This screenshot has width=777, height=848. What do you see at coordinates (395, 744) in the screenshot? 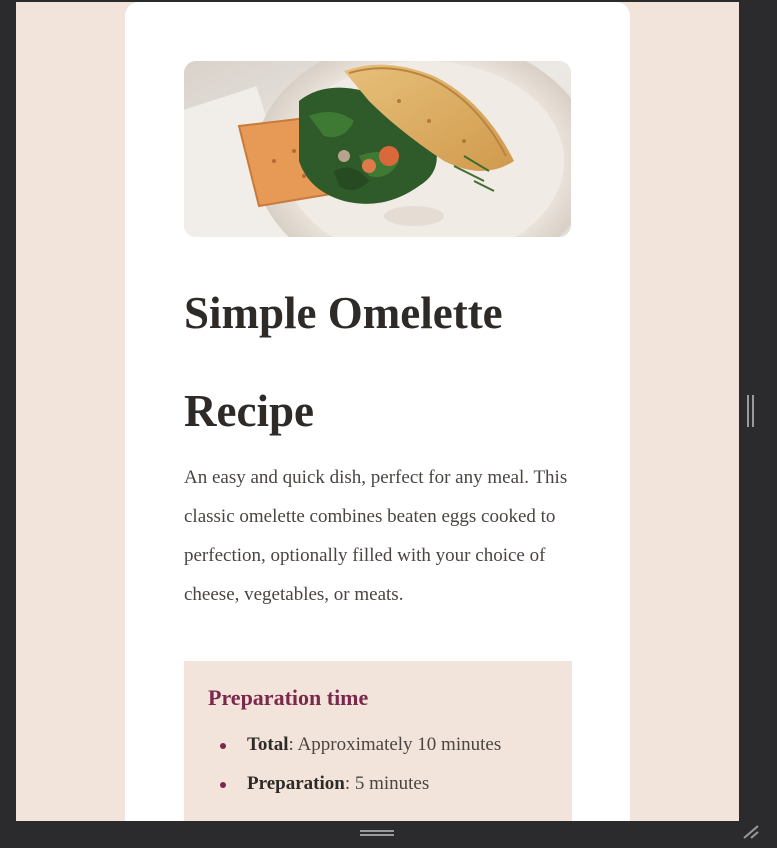
I see `prep-item-value: : Approximately 10 minutes` at bounding box center [395, 744].